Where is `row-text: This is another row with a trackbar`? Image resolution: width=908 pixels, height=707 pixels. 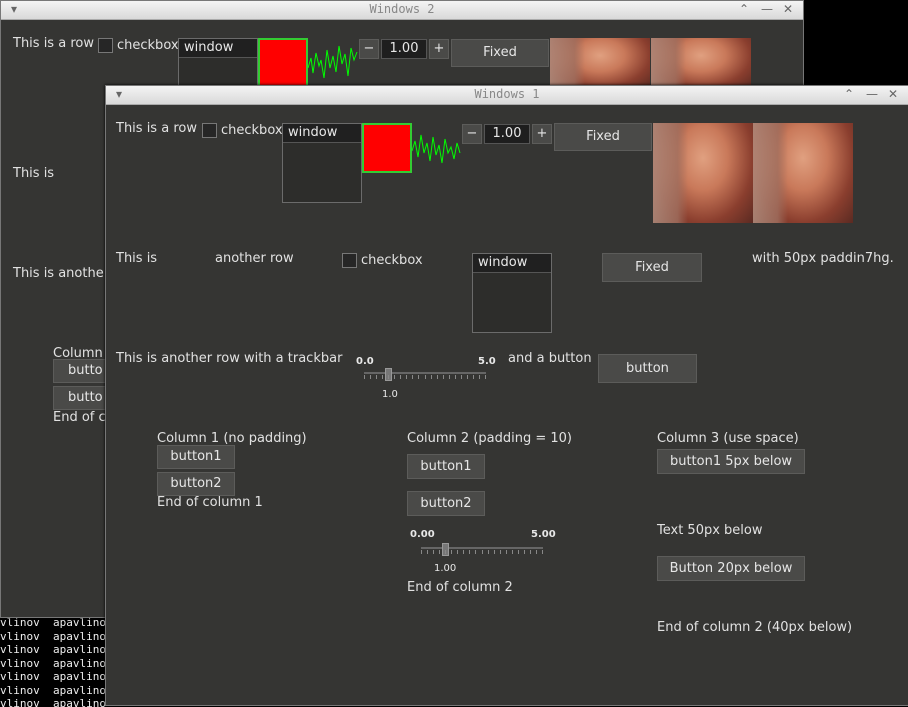 row-text: This is another row with a trackbar is located at coordinates (229, 358).